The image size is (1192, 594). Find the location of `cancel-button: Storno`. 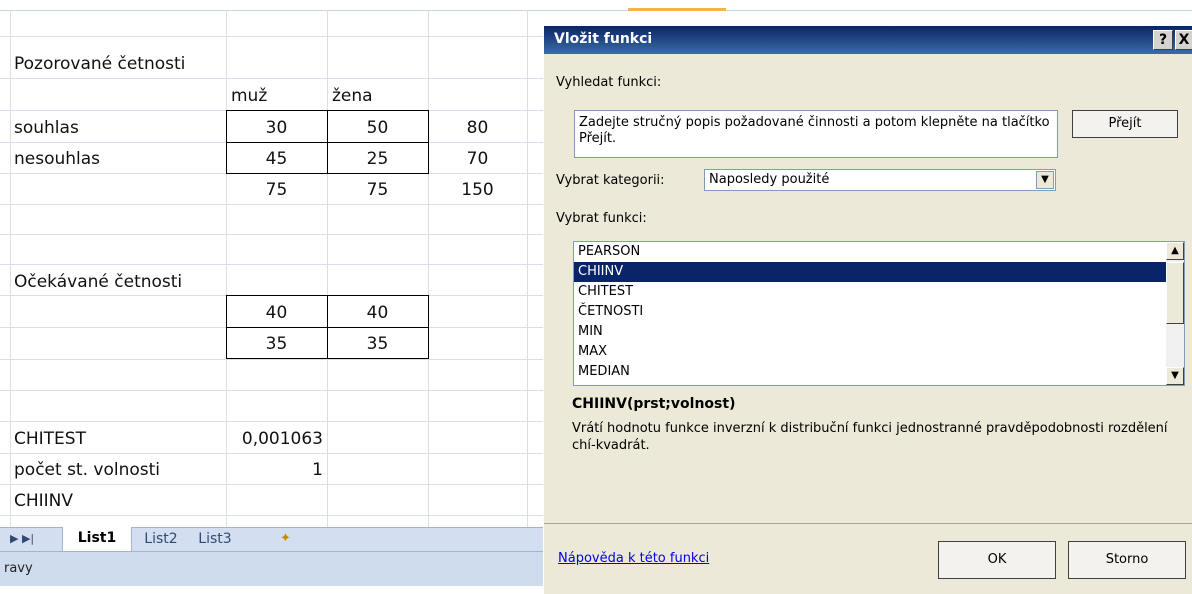

cancel-button: Storno is located at coordinates (1127, 560).